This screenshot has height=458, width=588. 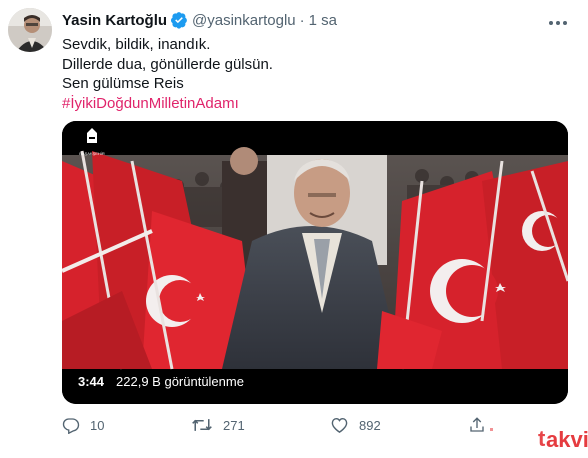 I want to click on heart-icon, so click(x=339, y=425).